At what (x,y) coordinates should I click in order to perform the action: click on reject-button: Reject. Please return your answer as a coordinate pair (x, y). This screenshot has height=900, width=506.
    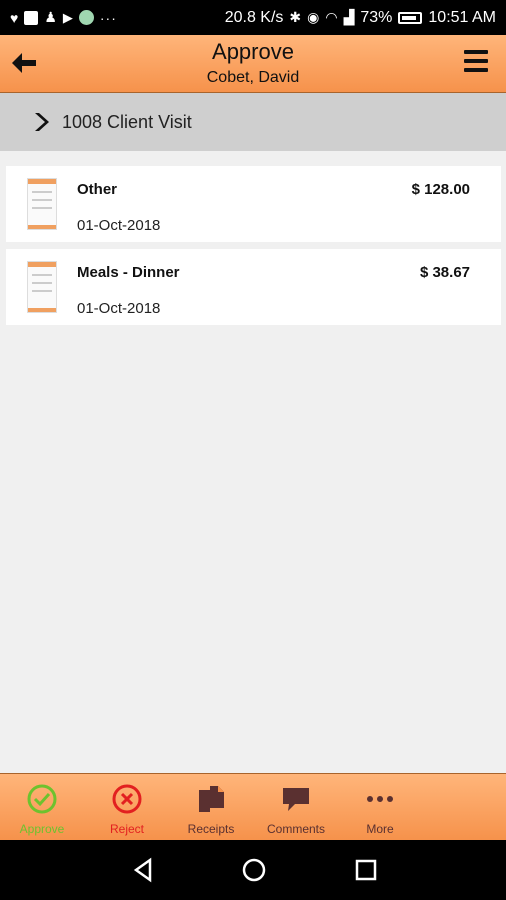
    Looking at the image, I should click on (127, 812).